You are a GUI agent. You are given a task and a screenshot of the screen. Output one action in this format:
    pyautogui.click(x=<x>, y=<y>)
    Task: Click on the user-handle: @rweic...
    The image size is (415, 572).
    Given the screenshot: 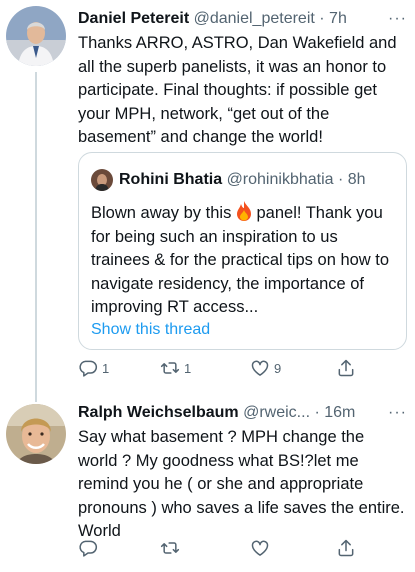 What is the action you would take?
    pyautogui.click(x=276, y=412)
    